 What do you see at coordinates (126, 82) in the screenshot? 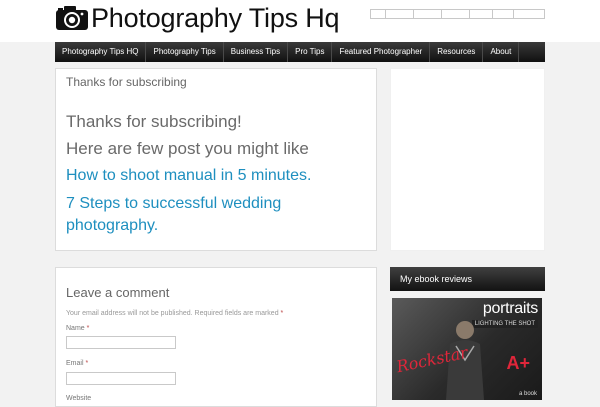
I see `page-title: Thanks for subscribing` at bounding box center [126, 82].